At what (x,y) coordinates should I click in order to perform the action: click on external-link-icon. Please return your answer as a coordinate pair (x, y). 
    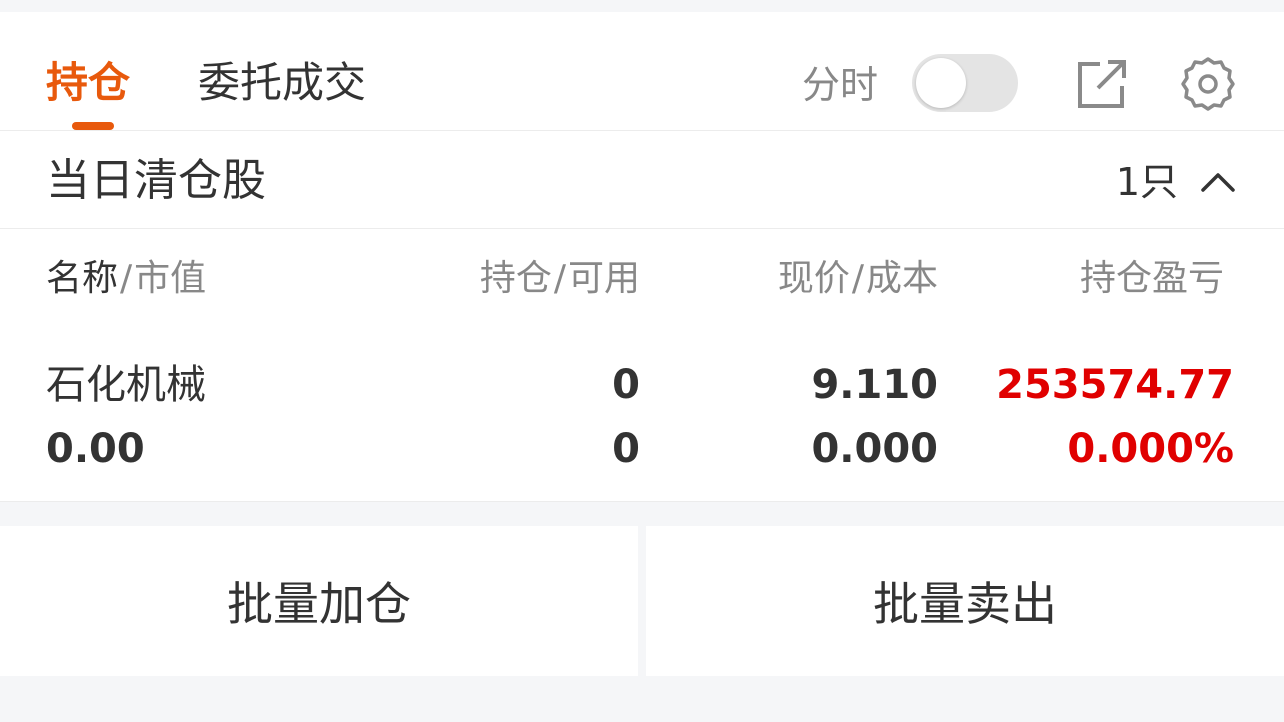
    Looking at the image, I should click on (1102, 84).